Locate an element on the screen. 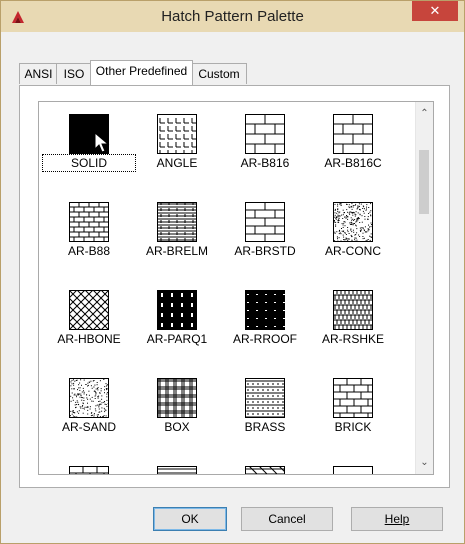  pattern-tile: SOLID is located at coordinates (89, 143).